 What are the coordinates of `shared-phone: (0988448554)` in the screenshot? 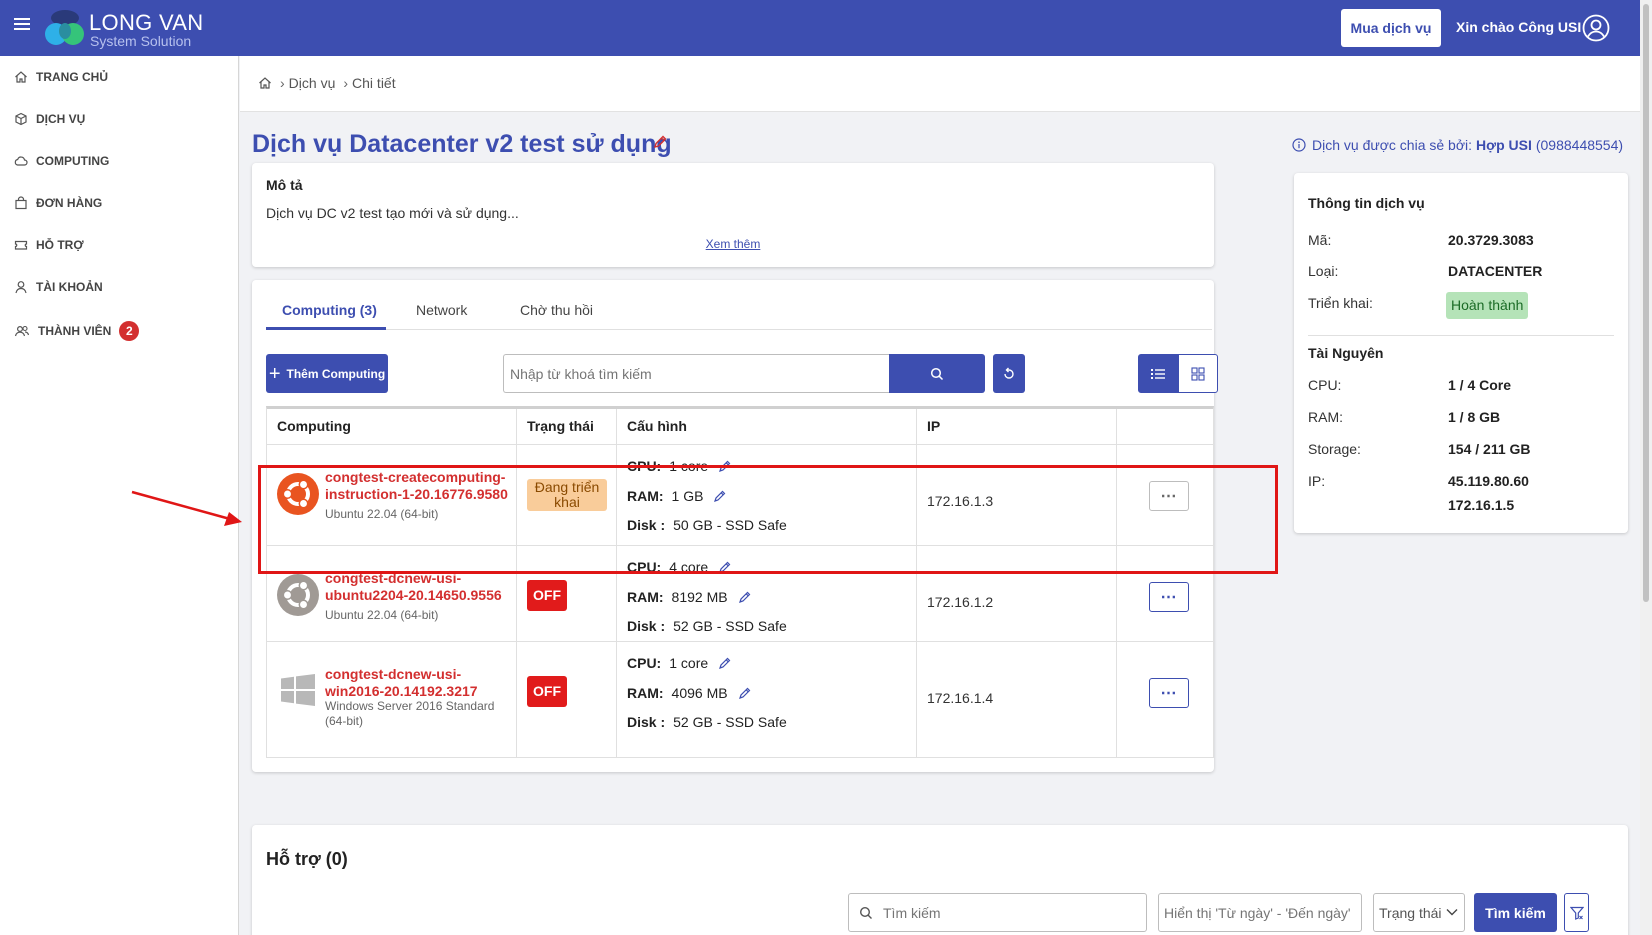 It's located at (1579, 145).